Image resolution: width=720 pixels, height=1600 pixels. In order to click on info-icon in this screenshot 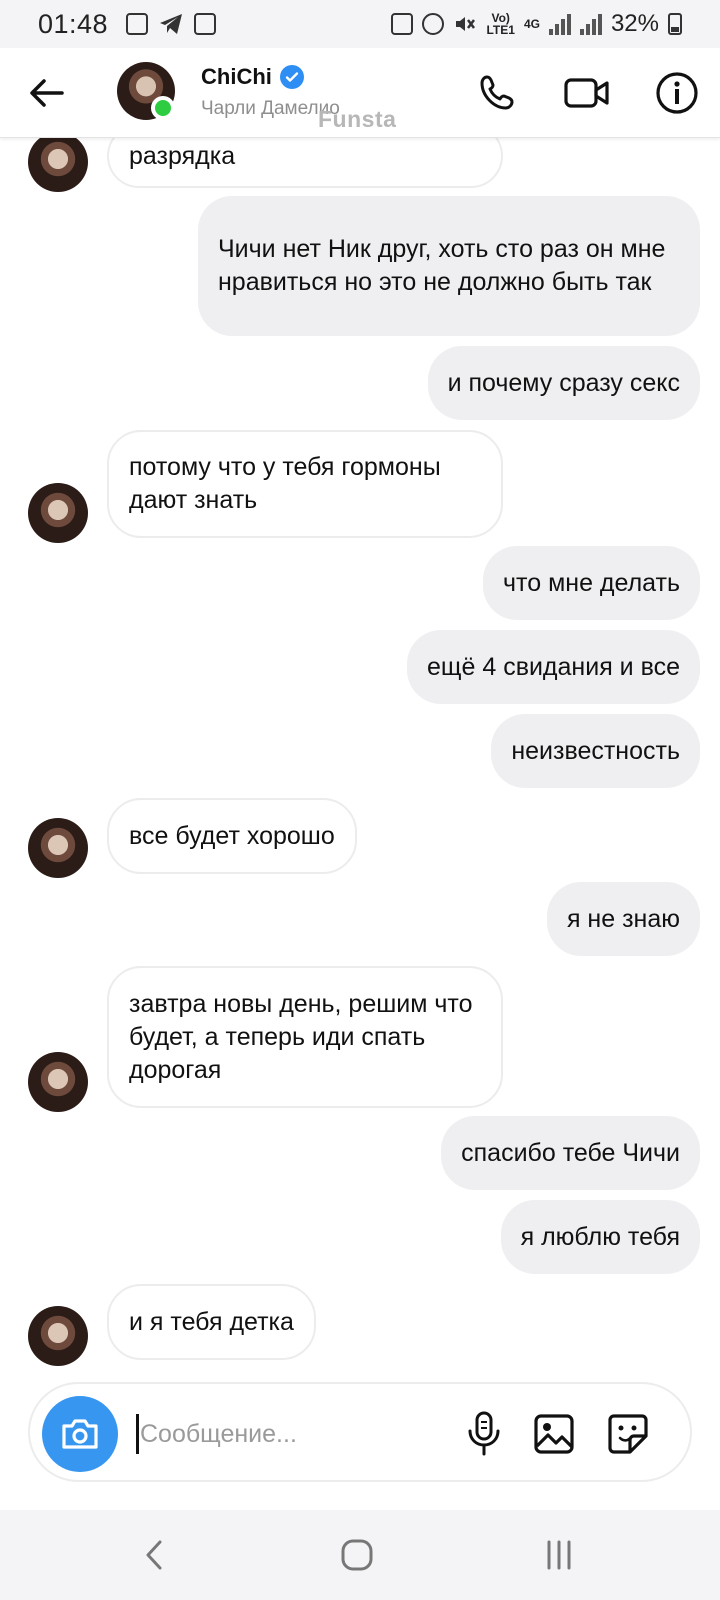, I will do `click(677, 93)`.